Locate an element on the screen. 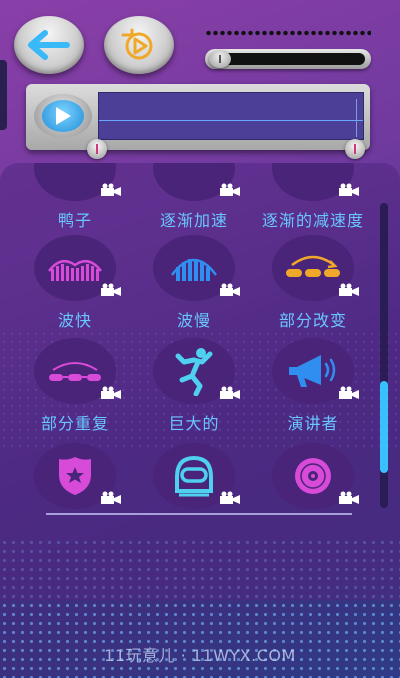 Image resolution: width=400 pixels, height=678 pixels. effect-label: 波快 is located at coordinates (74, 320).